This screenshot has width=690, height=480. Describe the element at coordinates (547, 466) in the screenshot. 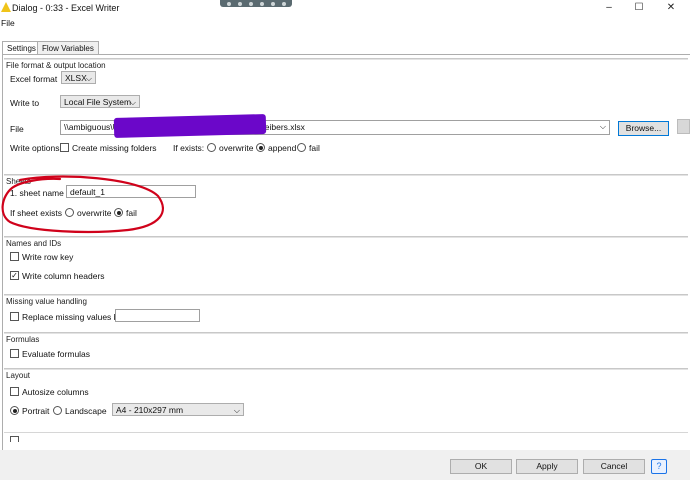

I see `apply-button: Apply` at that location.